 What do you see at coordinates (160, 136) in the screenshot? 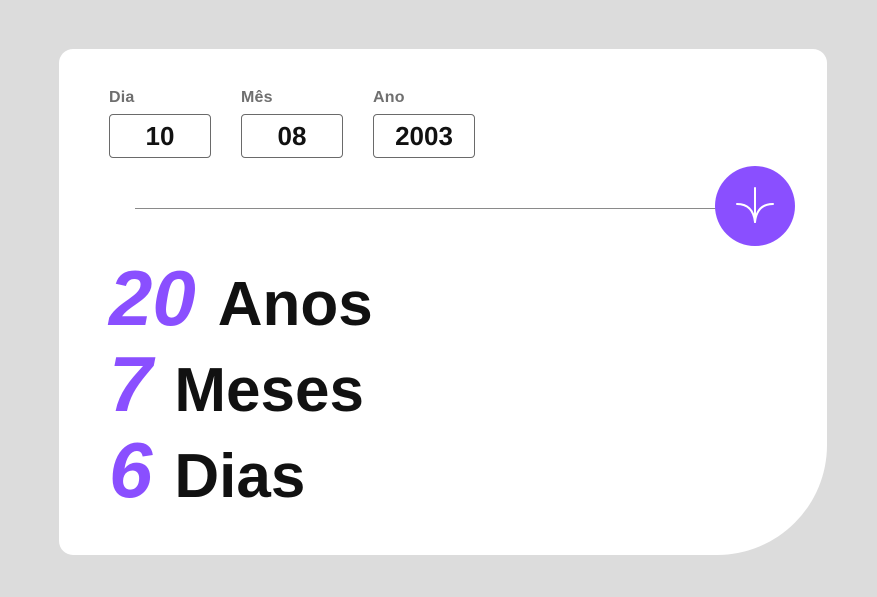
I see `day-input` at bounding box center [160, 136].